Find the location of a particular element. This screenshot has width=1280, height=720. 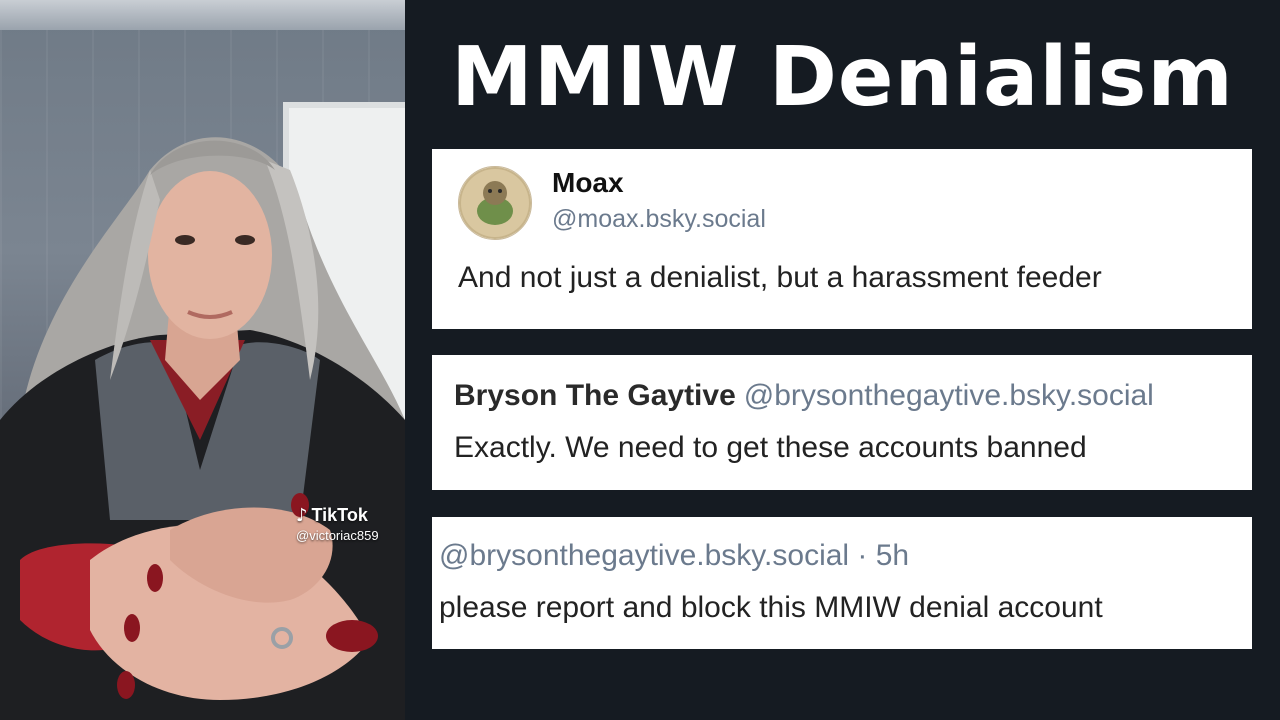

avatar-image is located at coordinates (495, 203).